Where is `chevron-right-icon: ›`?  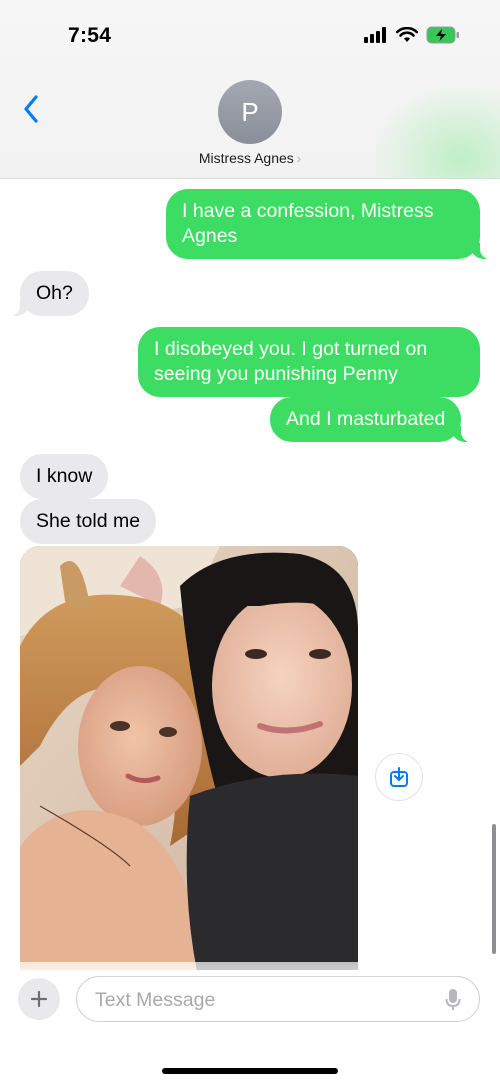
chevron-right-icon: › is located at coordinates (299, 158).